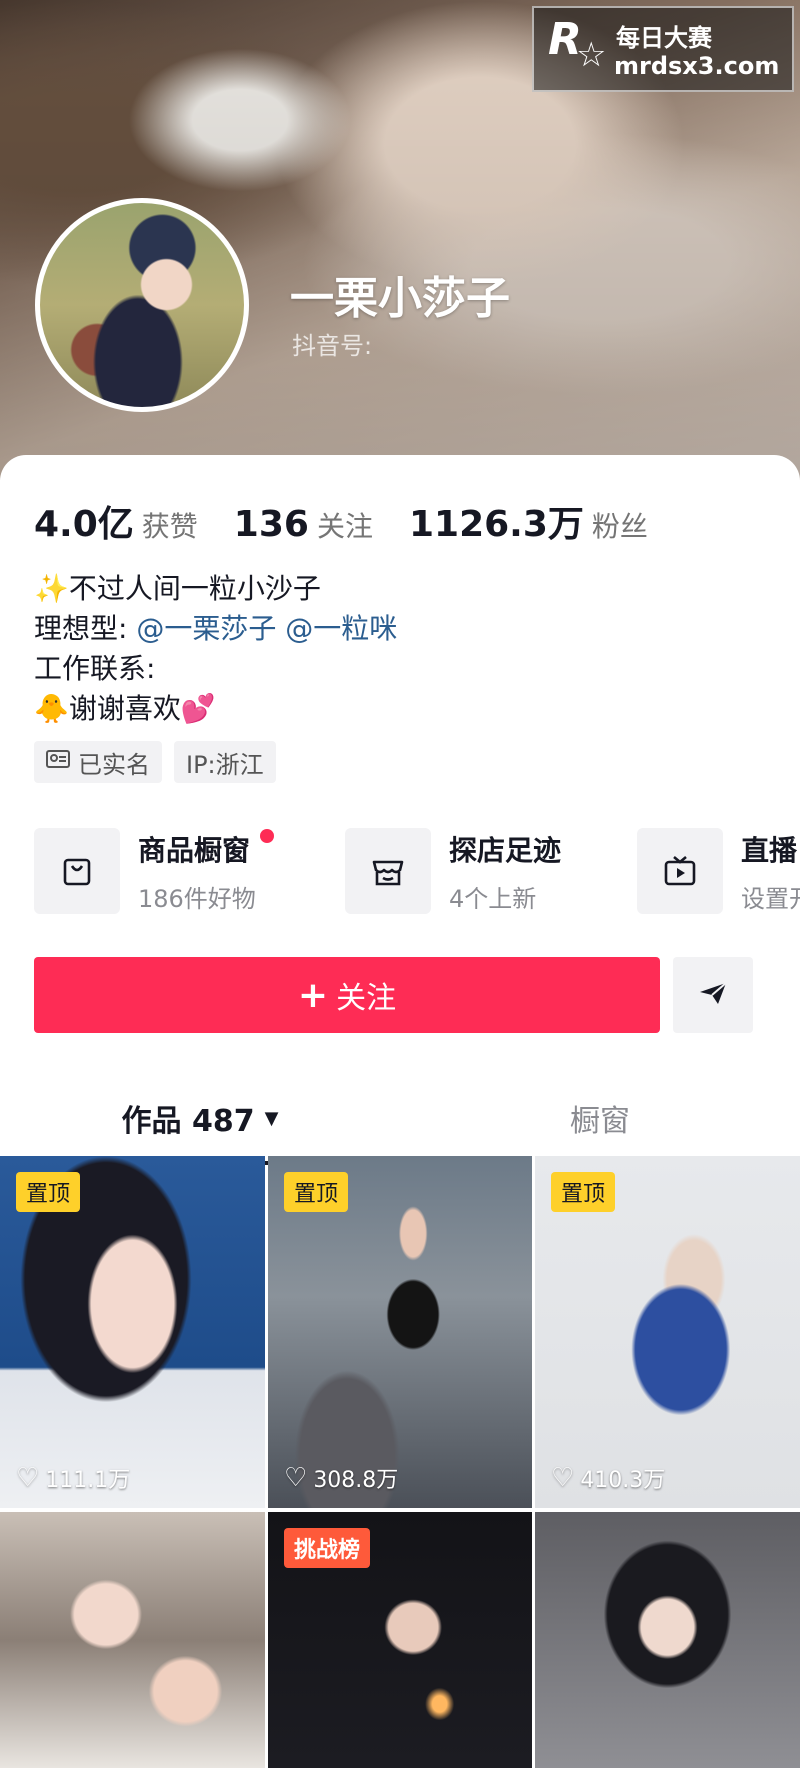 This screenshot has height=1768, width=800. I want to click on send-icon, so click(713, 995).